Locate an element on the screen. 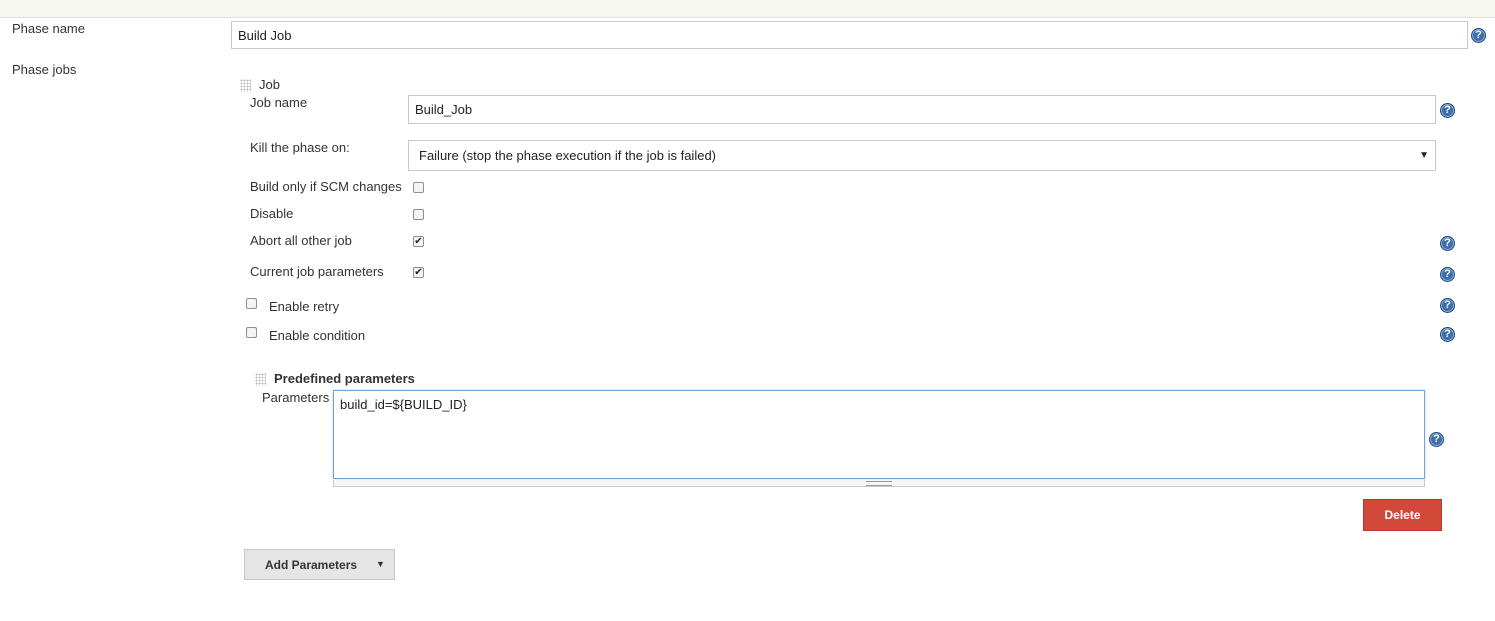  top-bar is located at coordinates (747, 9).